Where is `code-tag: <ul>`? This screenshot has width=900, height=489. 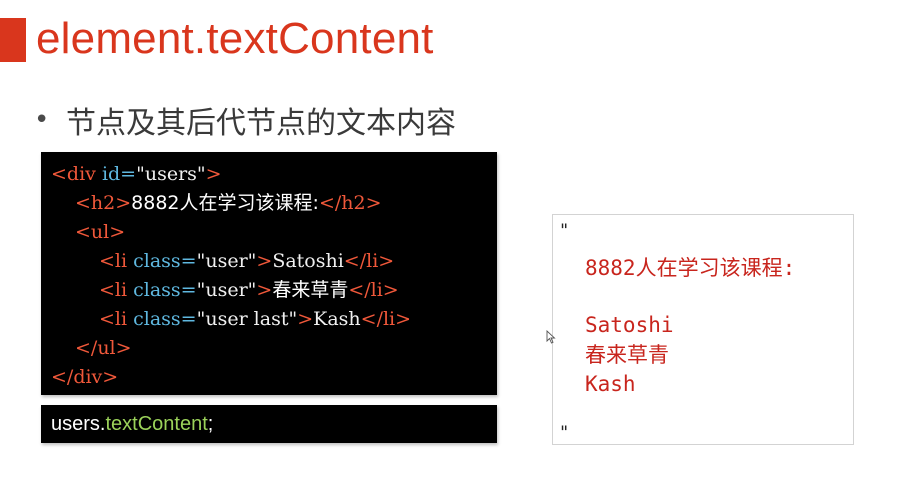 code-tag: <ul> is located at coordinates (100, 232).